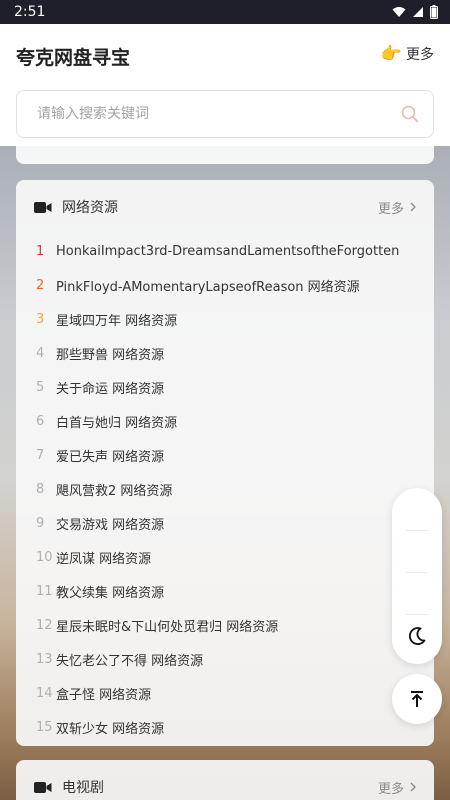 The width and height of the screenshot is (450, 800). Describe the element at coordinates (40, 489) in the screenshot. I see `rank-number: 8` at that location.